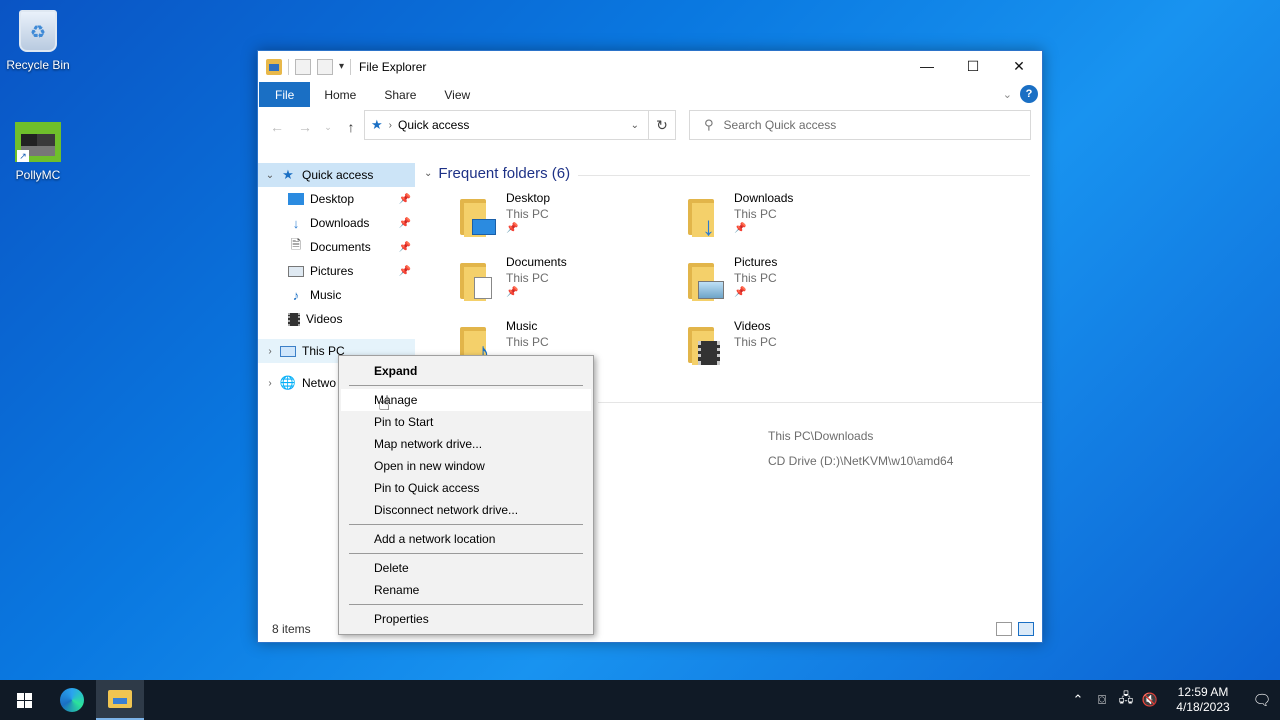  Describe the element at coordinates (650, 94) in the screenshot. I see `ribbon-tabs: File Home Share View ⌄ ?` at that location.